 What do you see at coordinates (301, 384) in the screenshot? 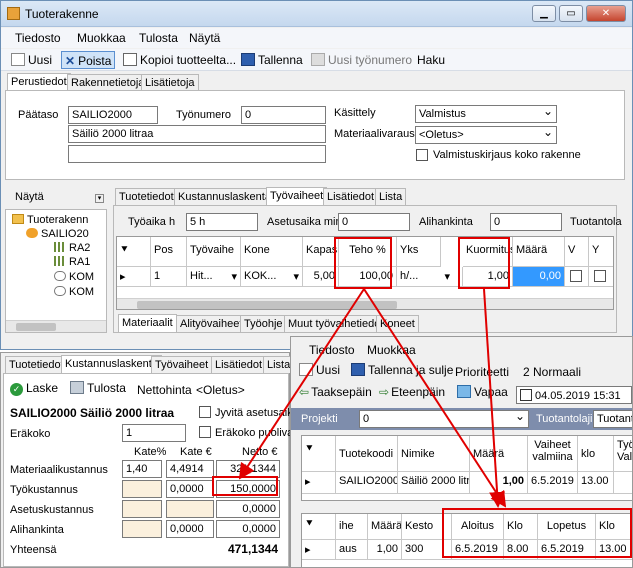
I see `arrow-teho-to-cost` at bounding box center [301, 384].